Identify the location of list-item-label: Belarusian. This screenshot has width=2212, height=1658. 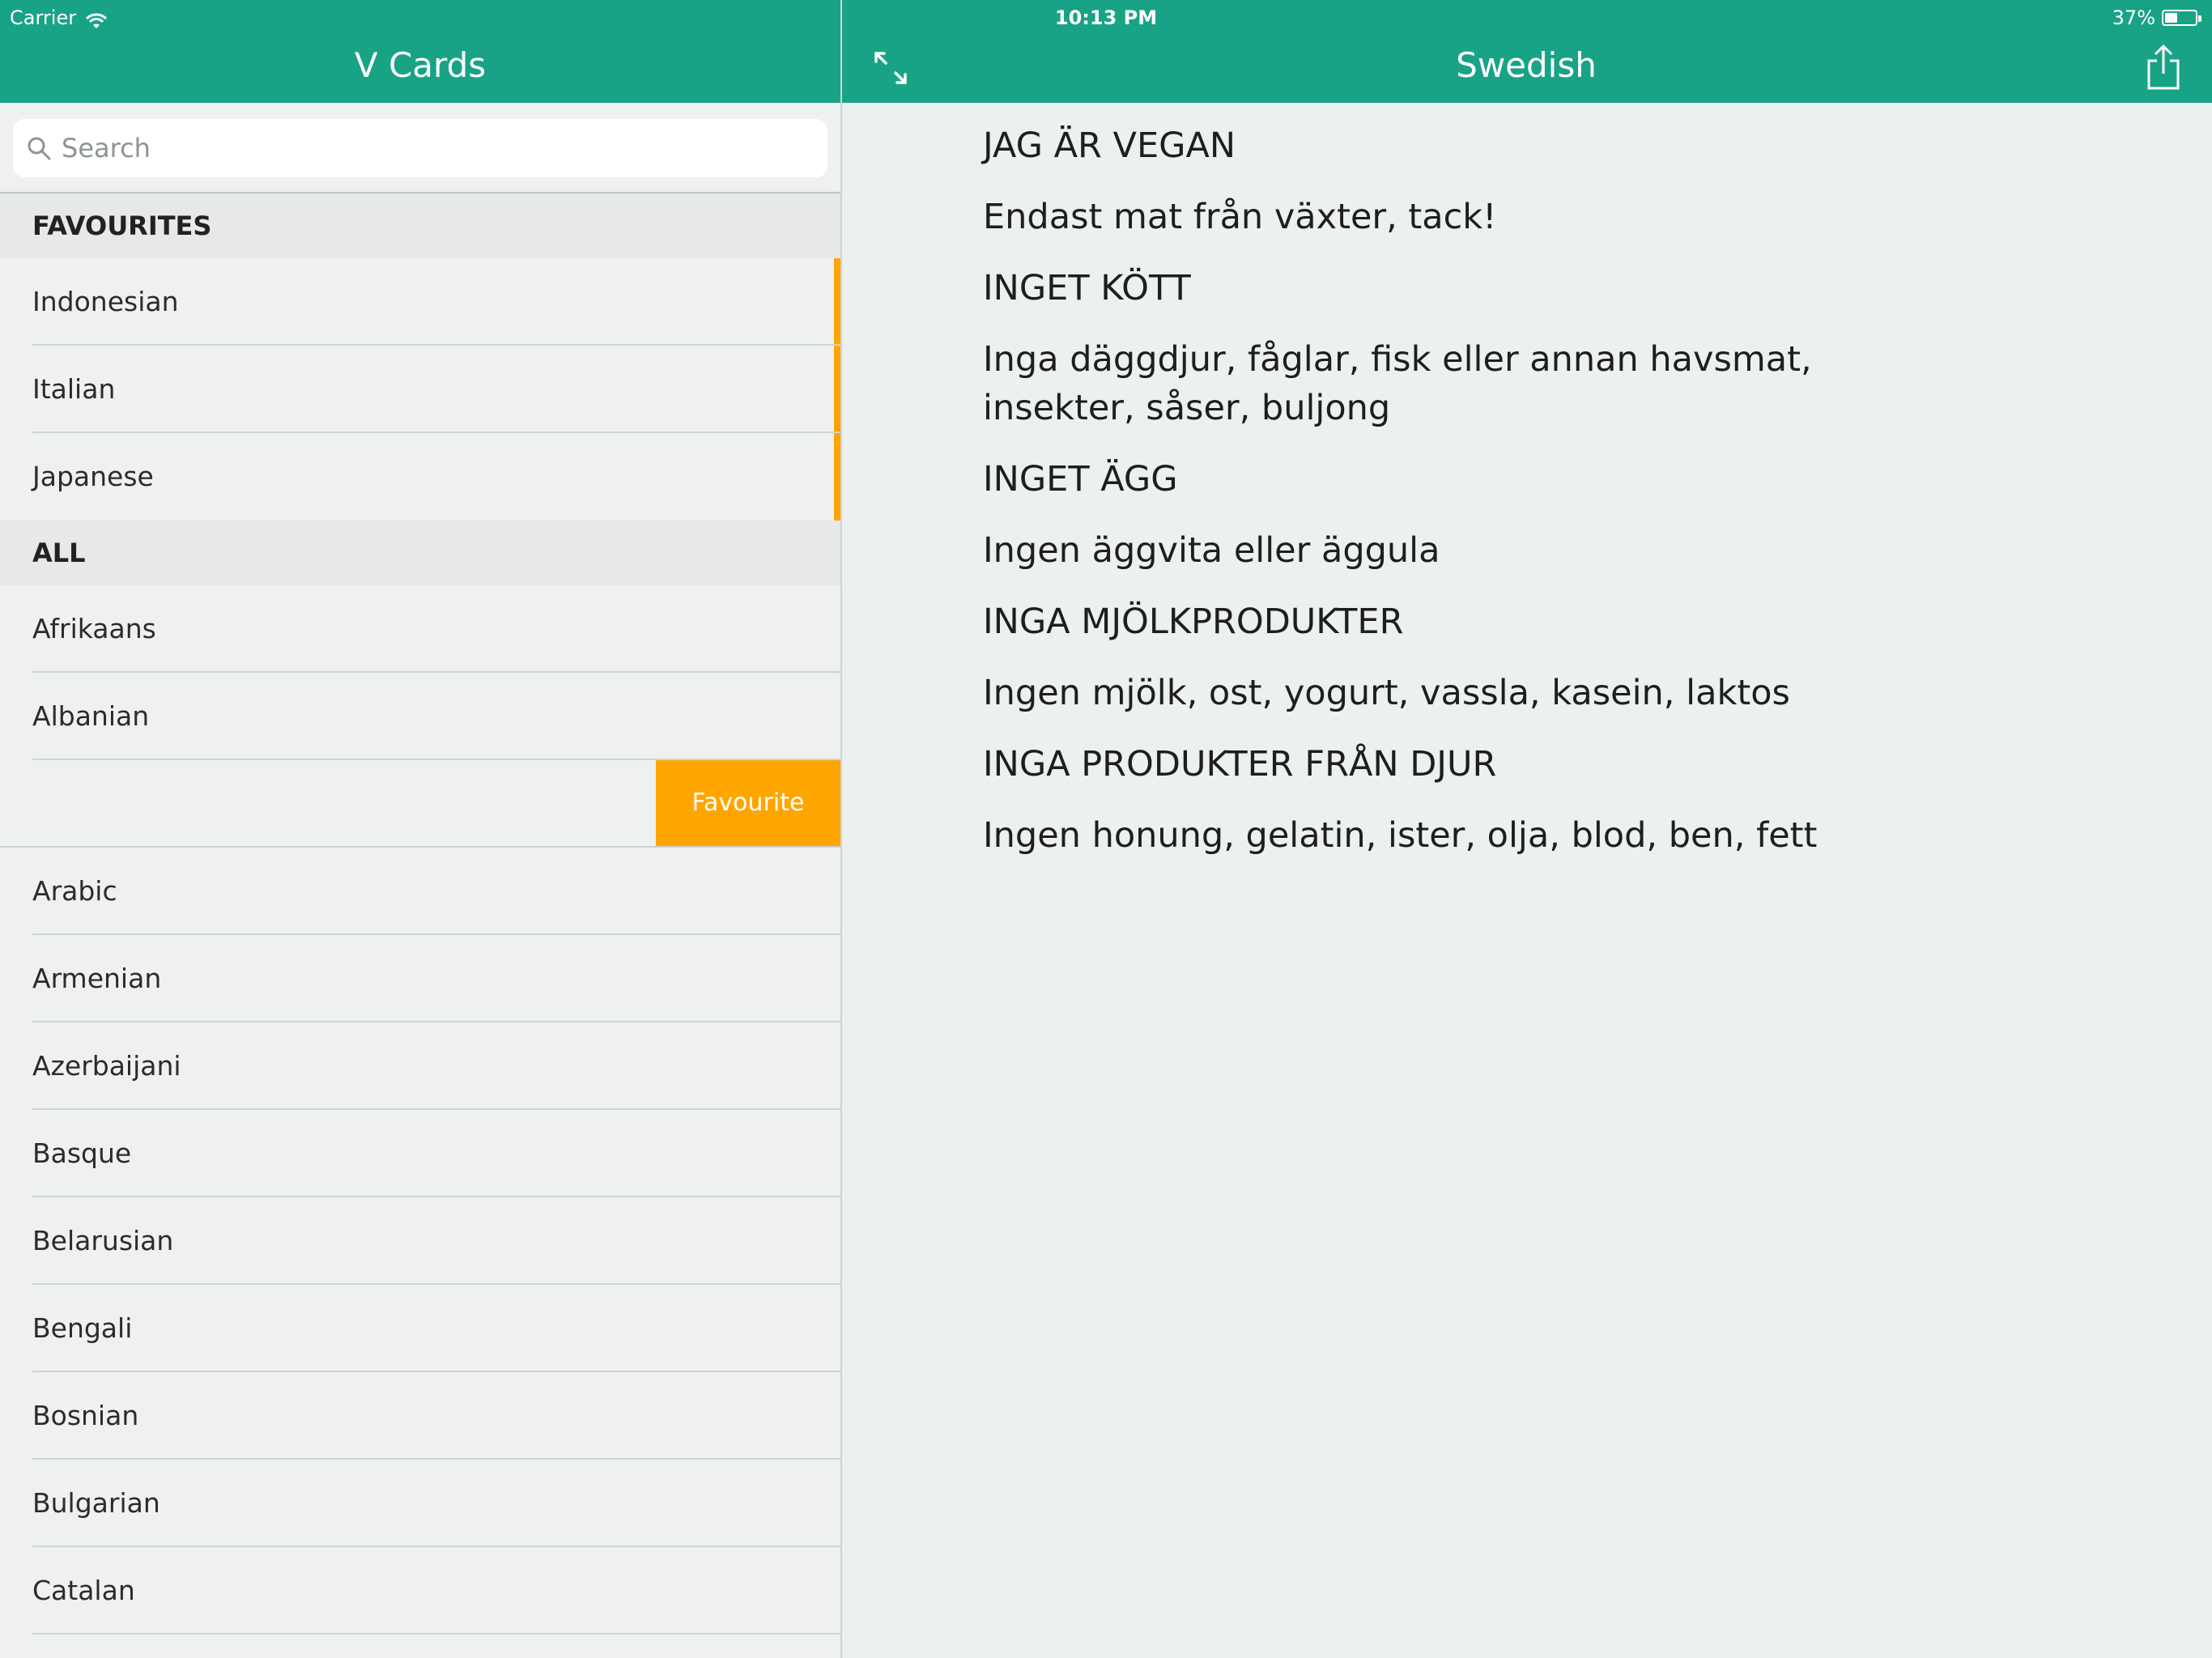
(103, 1240).